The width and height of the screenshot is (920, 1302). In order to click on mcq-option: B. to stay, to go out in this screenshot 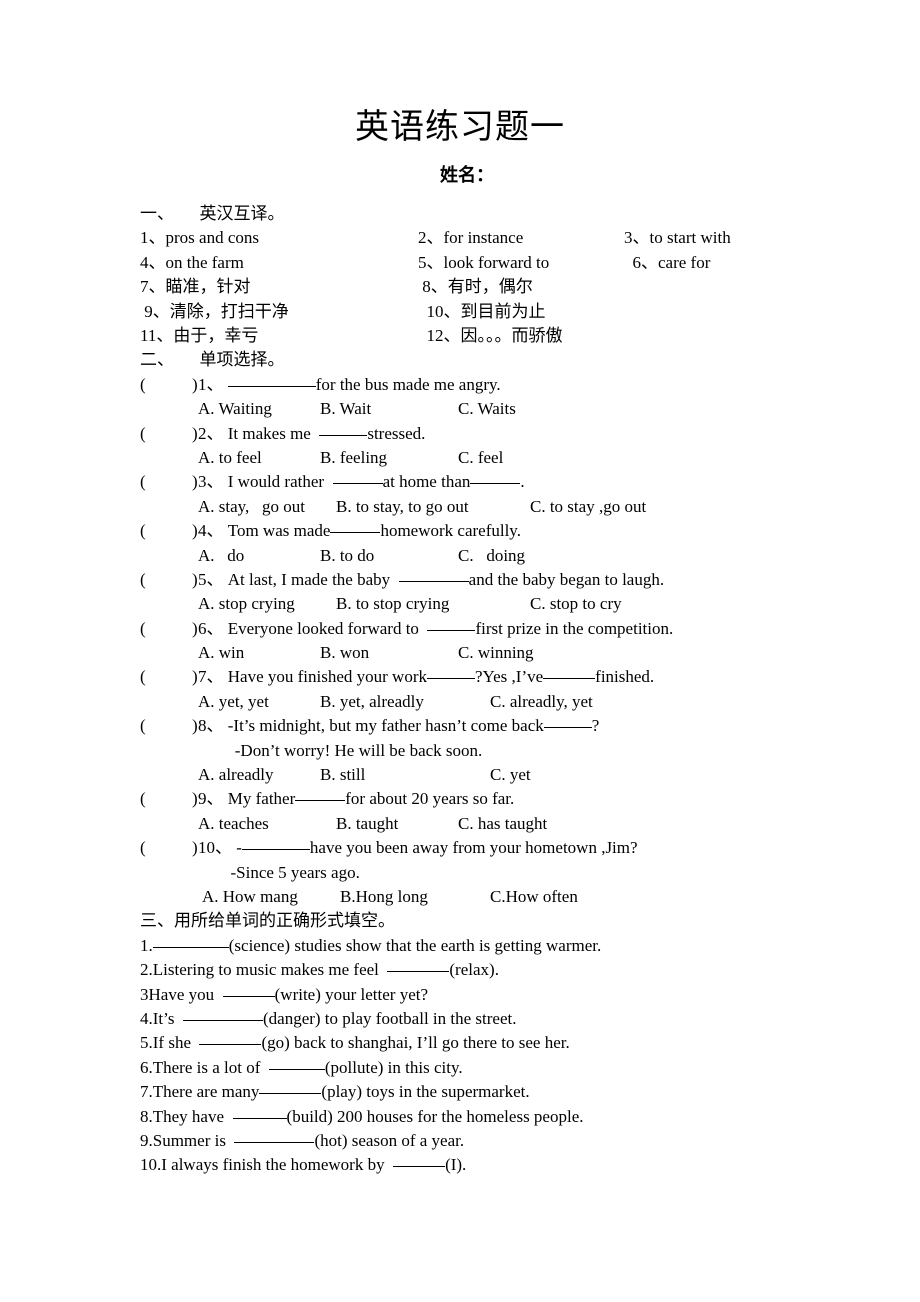, I will do `click(402, 507)`.